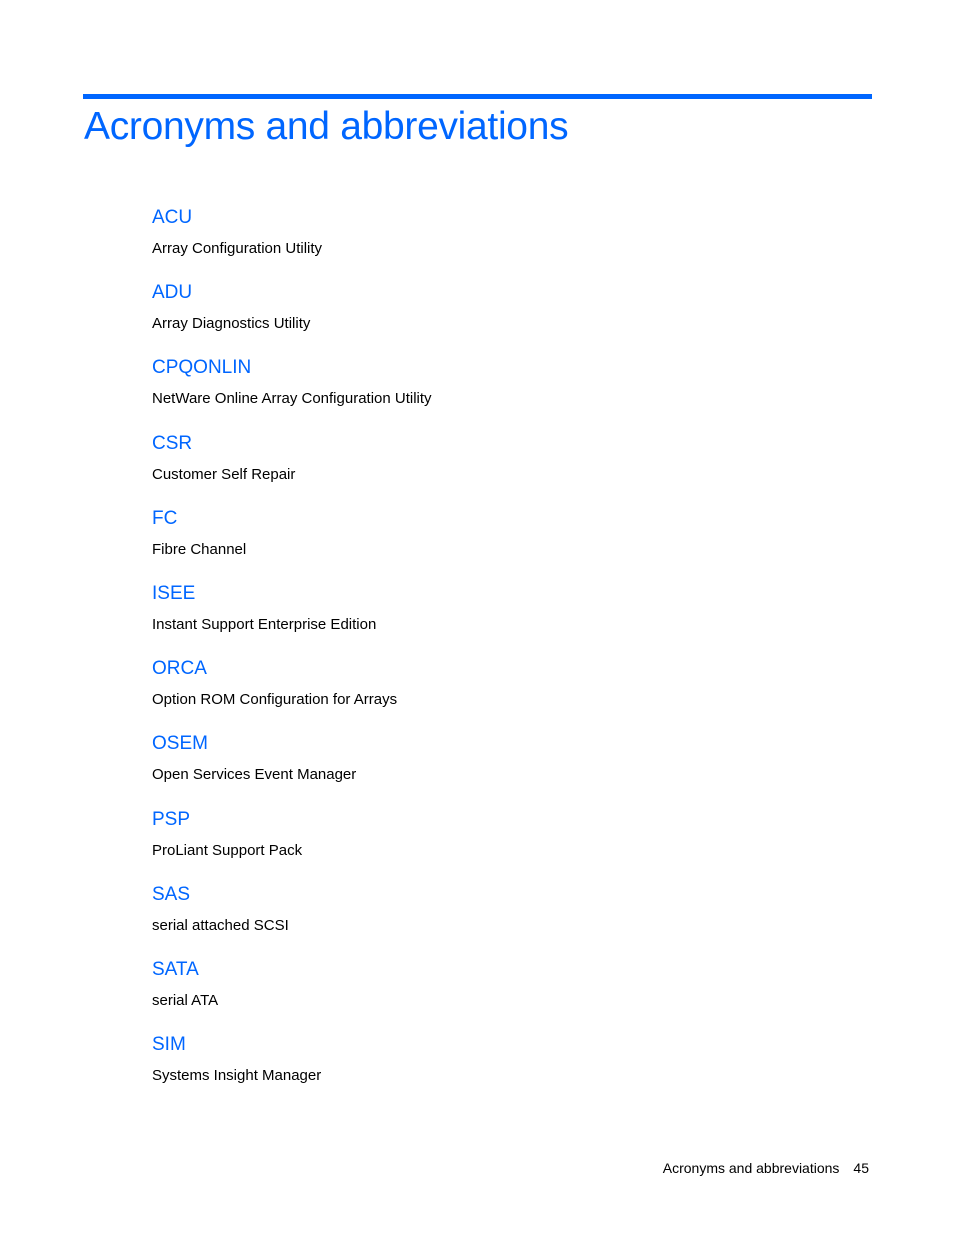 This screenshot has height=1235, width=954. What do you see at coordinates (172, 444) in the screenshot?
I see `acronym-term: CSR` at bounding box center [172, 444].